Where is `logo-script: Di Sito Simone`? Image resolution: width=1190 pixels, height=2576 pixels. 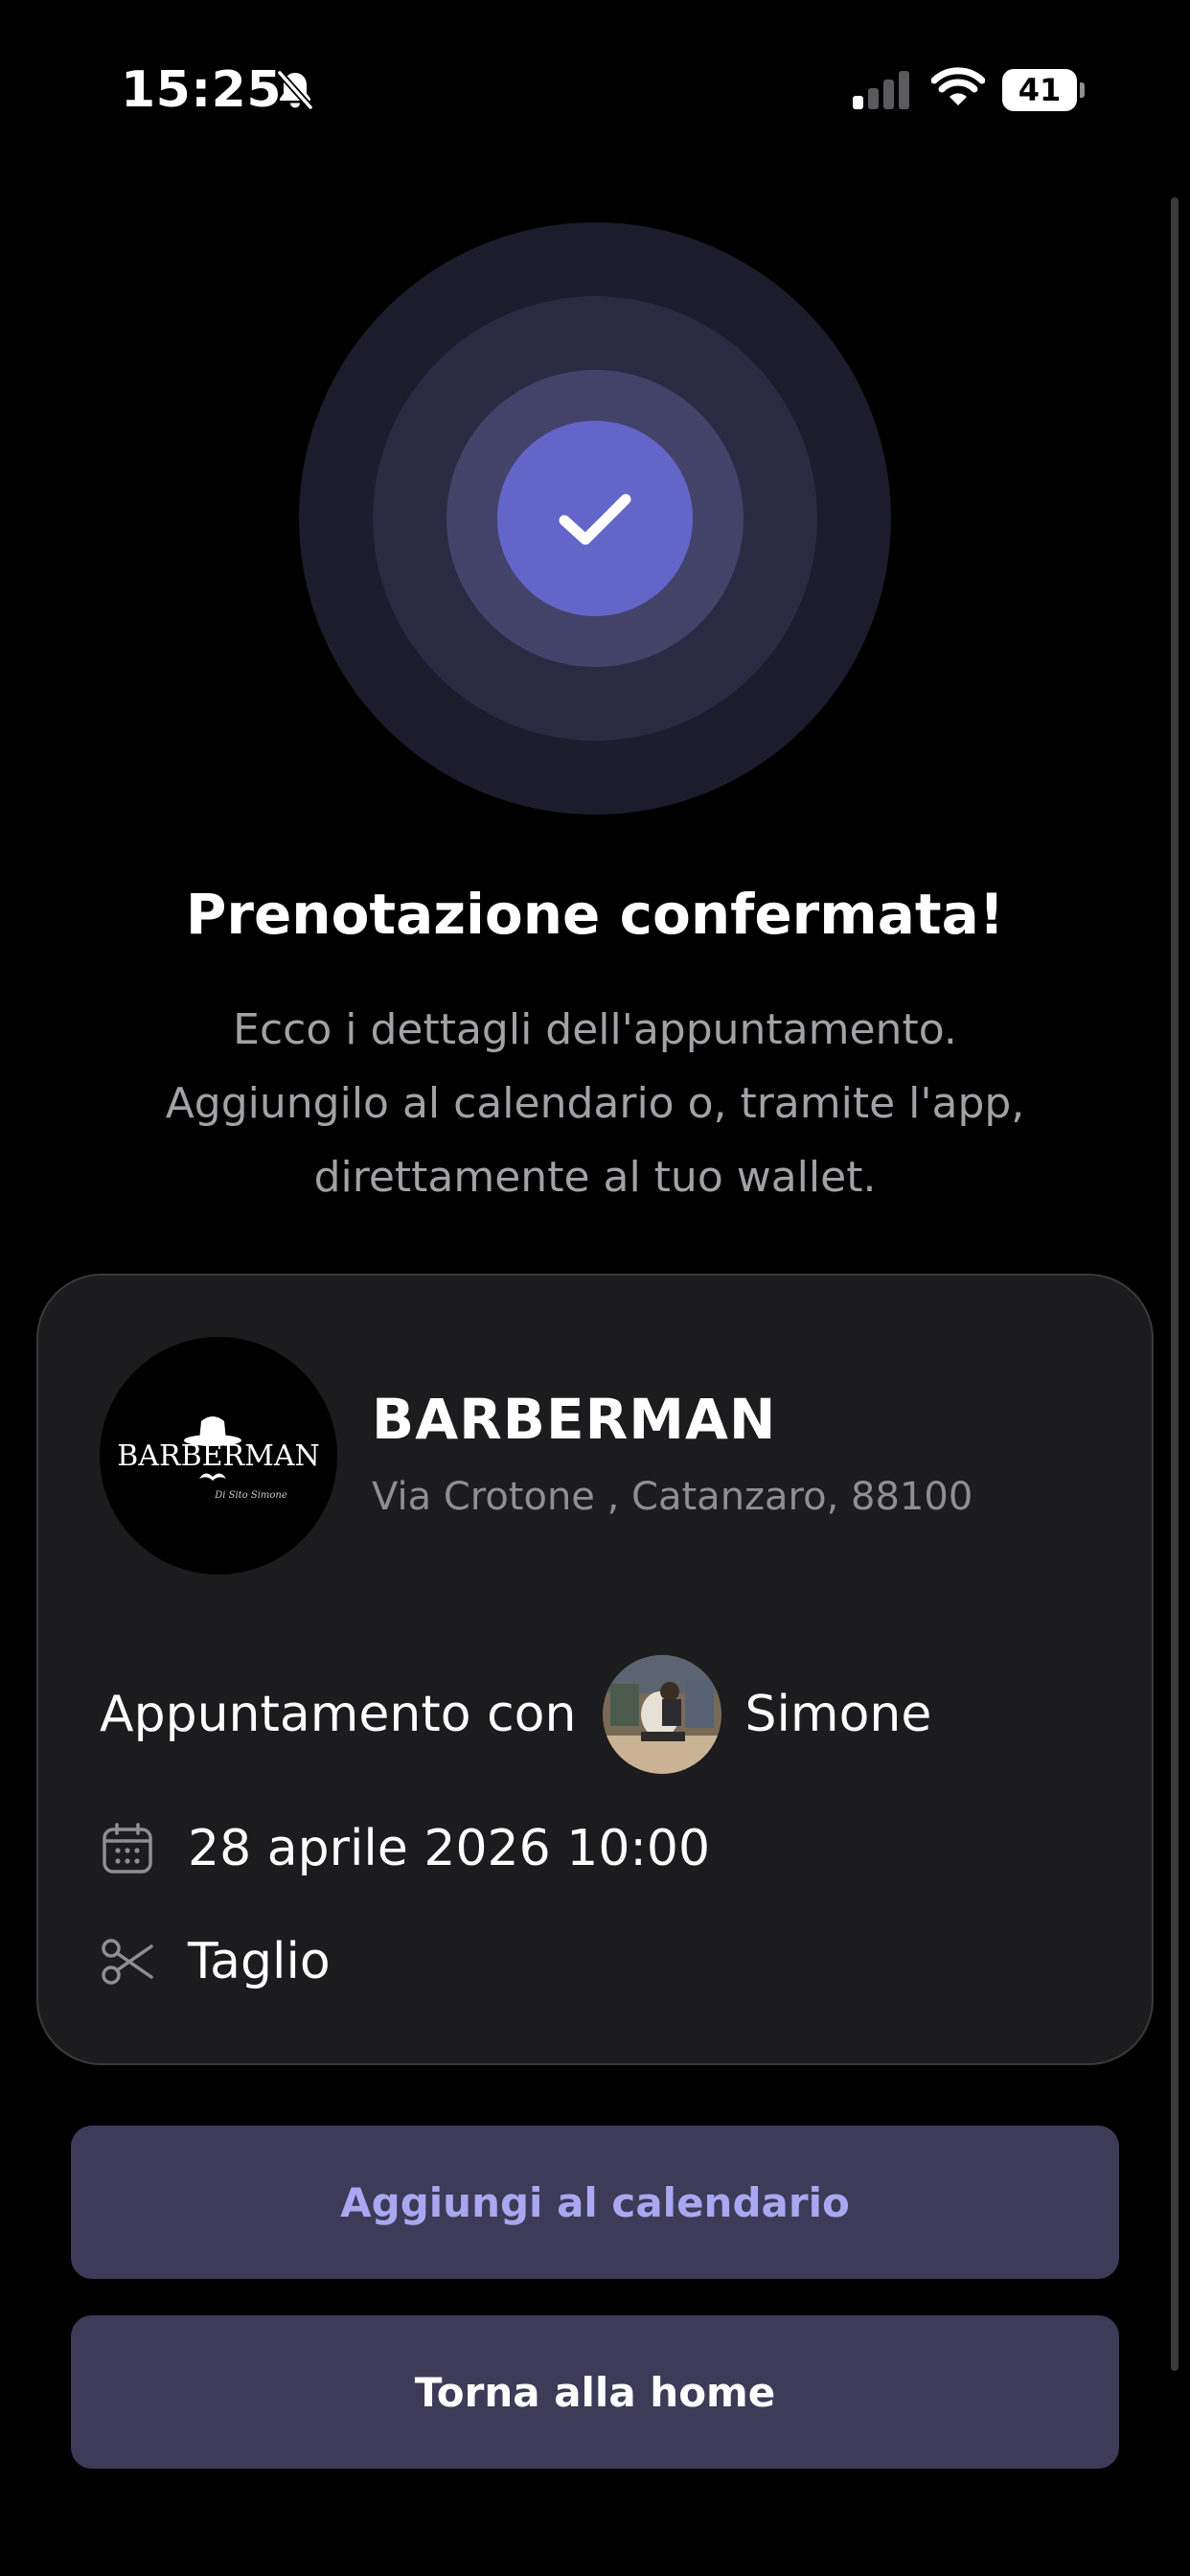
logo-script: Di Sito Simone is located at coordinates (250, 1495).